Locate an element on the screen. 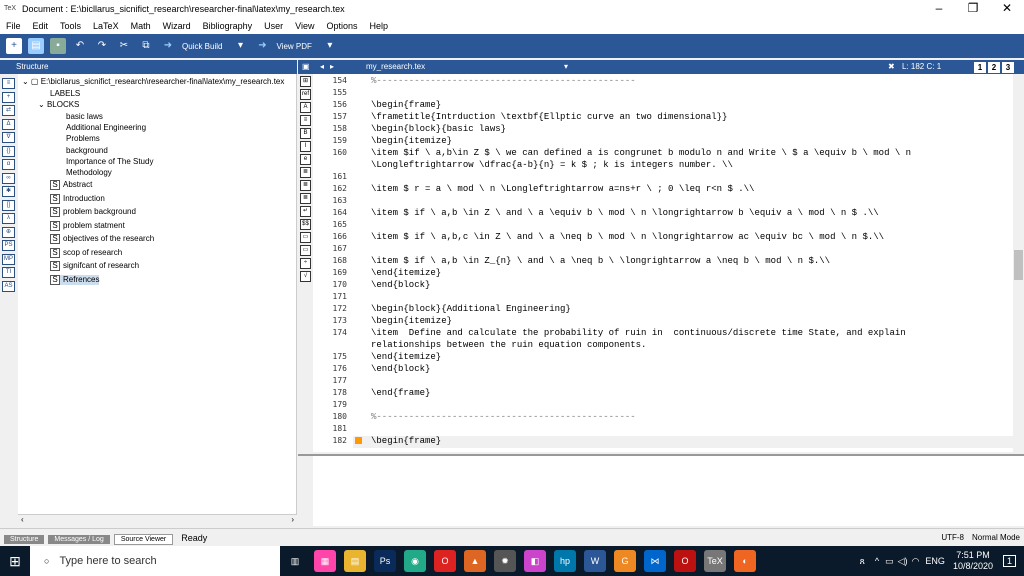 This screenshot has height=576, width=1024. texmaker-taskbar-icon: TeX is located at coordinates (715, 561).